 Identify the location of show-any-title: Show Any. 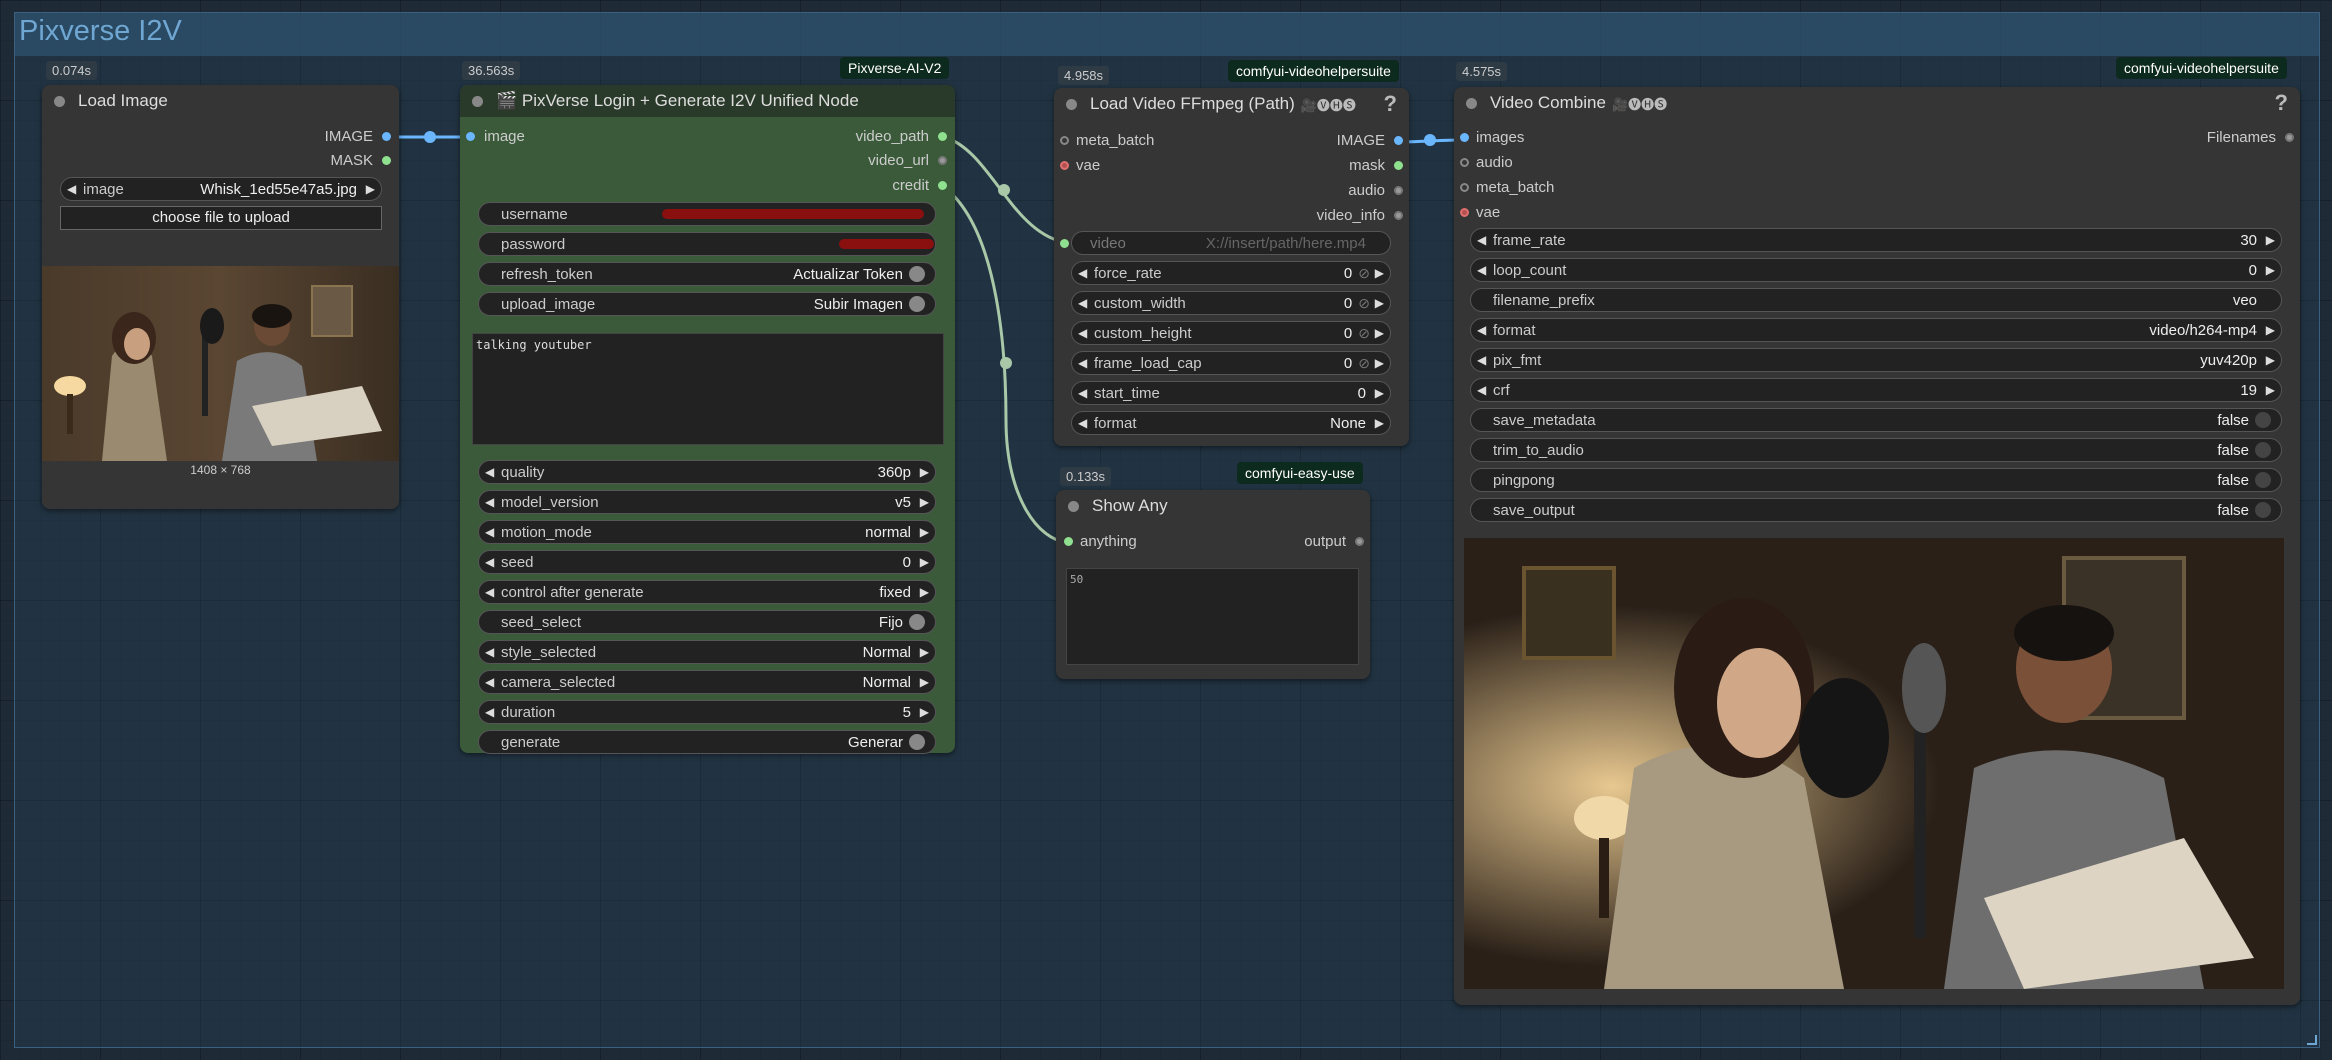
(1213, 506).